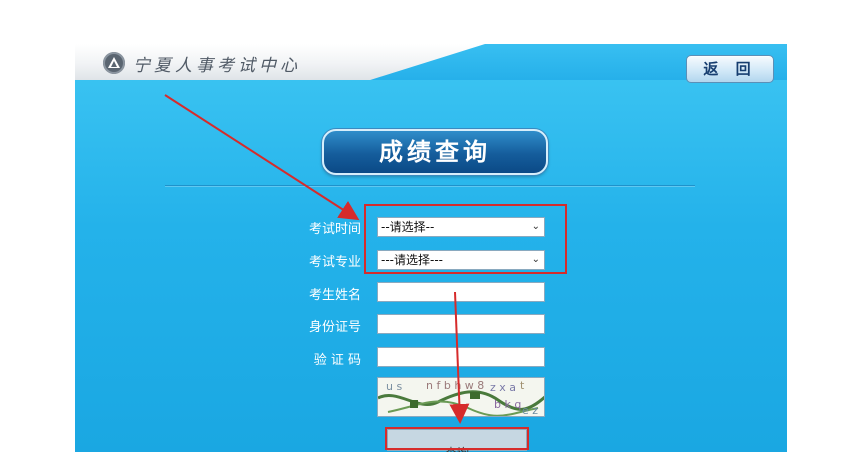 The height and width of the screenshot is (452, 864). What do you see at coordinates (530, 410) in the screenshot?
I see `svg-text: e z` at bounding box center [530, 410].